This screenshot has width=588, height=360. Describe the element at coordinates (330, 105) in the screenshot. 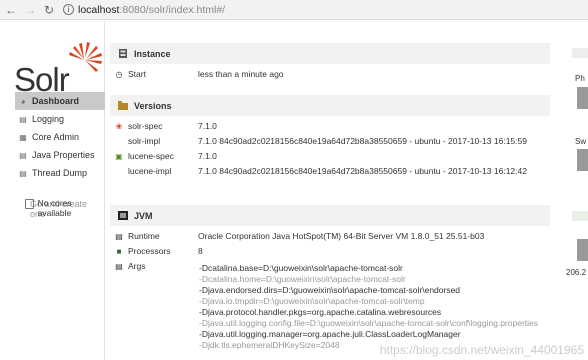

I see `versions-header: Versions` at that location.